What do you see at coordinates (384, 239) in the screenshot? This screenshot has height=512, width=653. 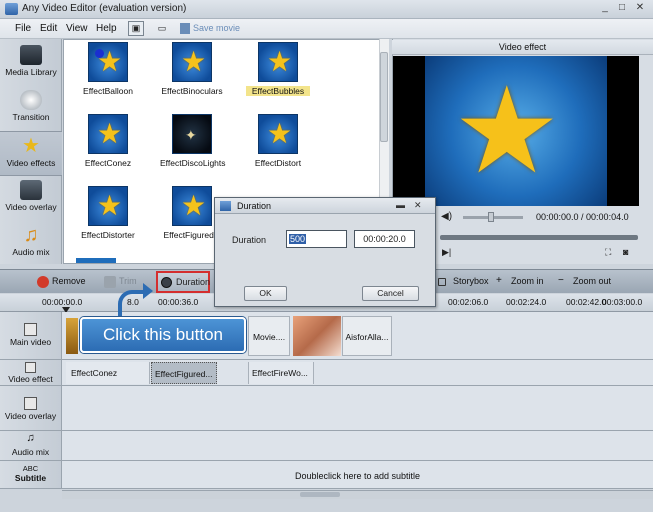 I see `time-input: 00:00:20.0` at bounding box center [384, 239].